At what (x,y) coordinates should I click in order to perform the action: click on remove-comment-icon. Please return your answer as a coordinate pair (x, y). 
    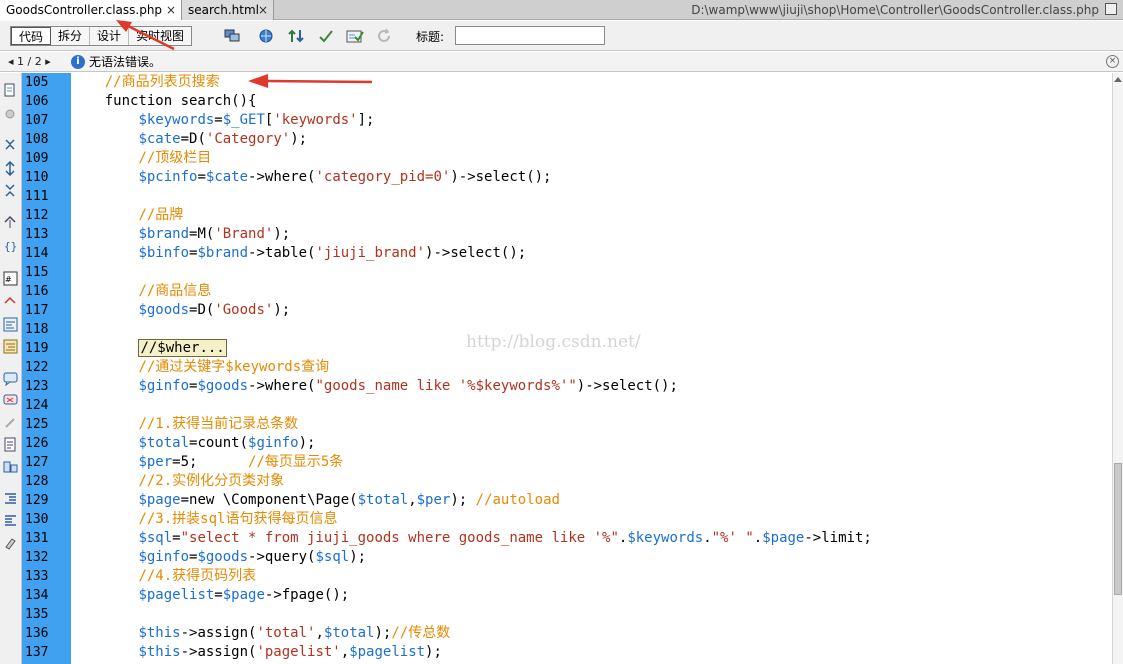
    Looking at the image, I should click on (10, 400).